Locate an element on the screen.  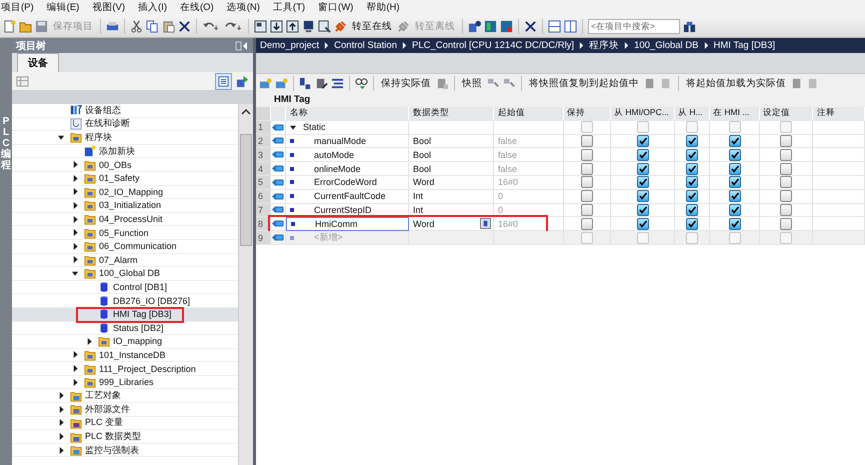
breadcrumb-item: Control Station is located at coordinates (365, 45).